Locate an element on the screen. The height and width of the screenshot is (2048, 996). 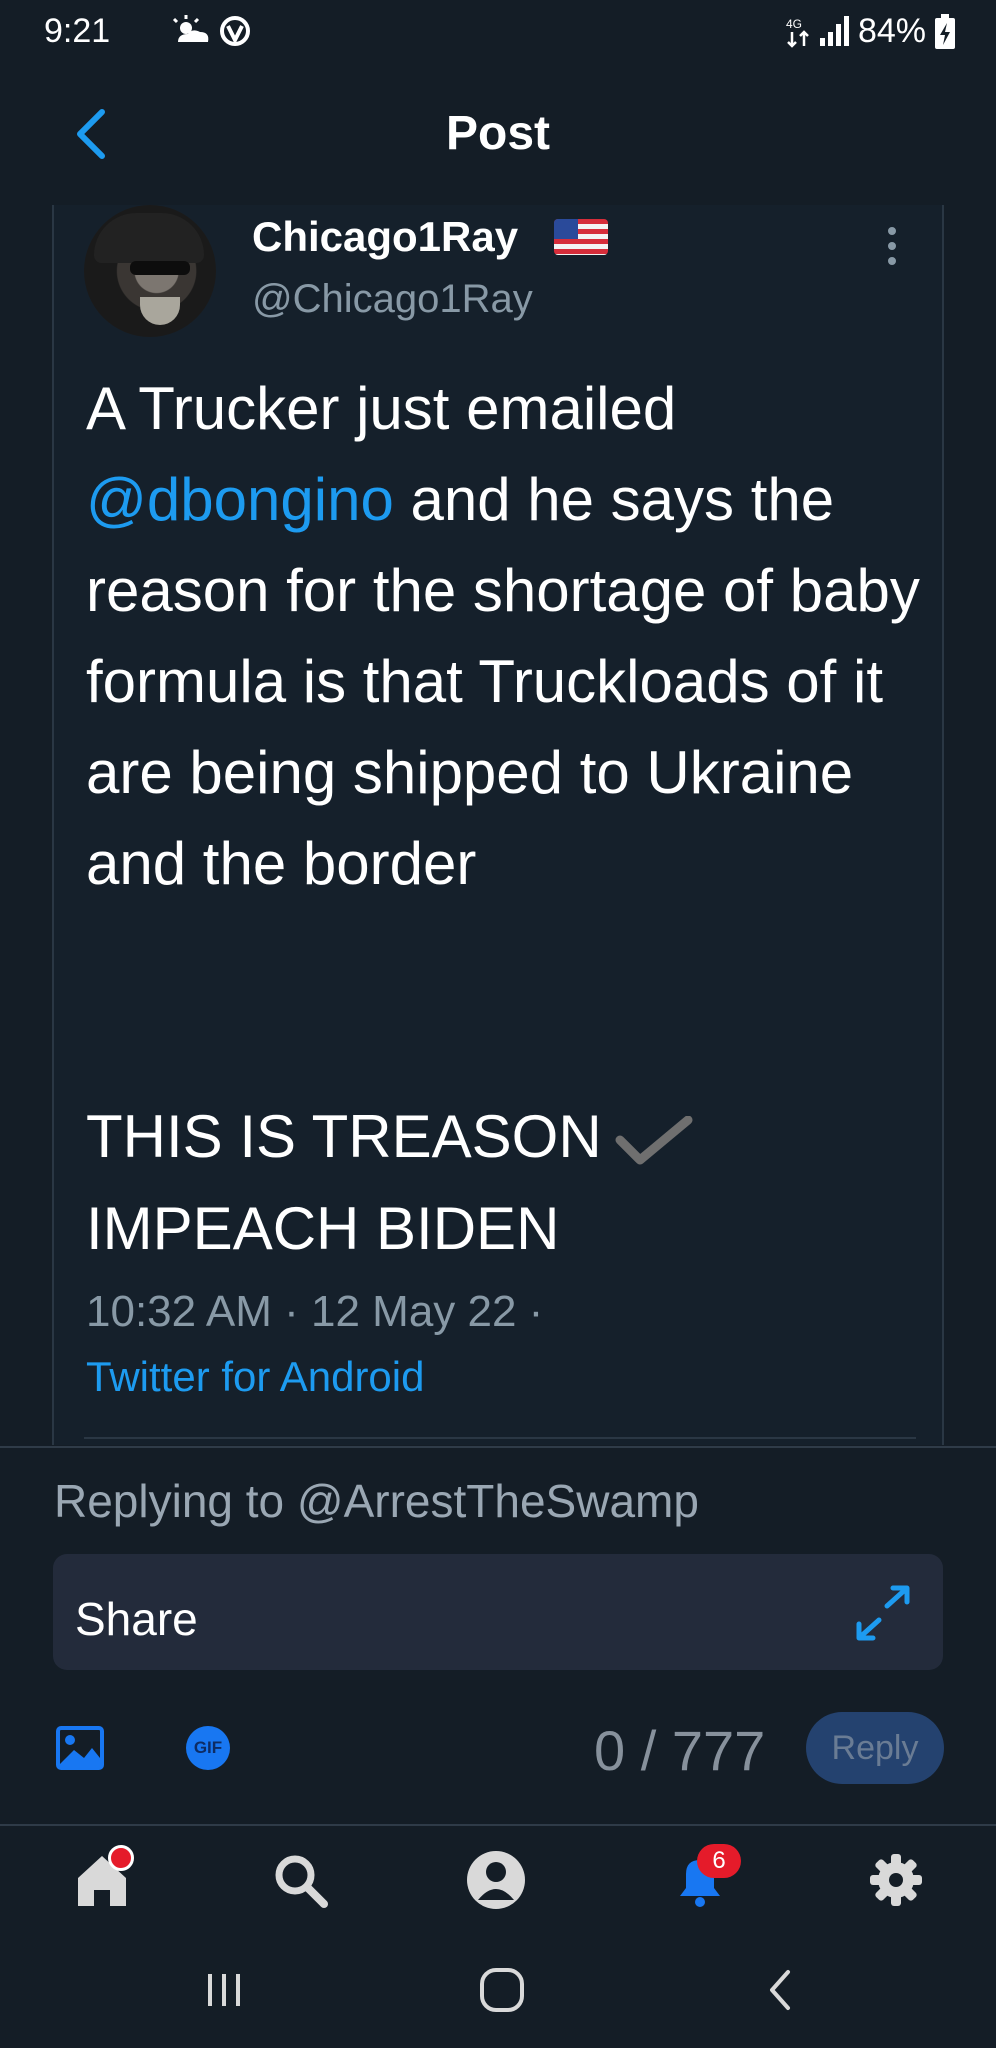
expand-icon is located at coordinates (883, 1613).